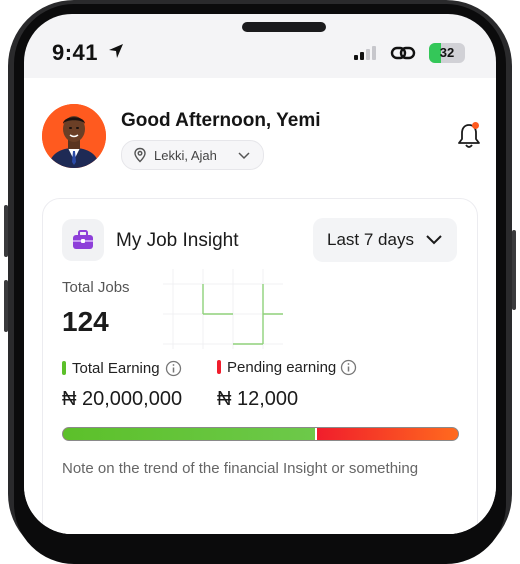 Image resolution: width=520 pixels, height=564 pixels. Describe the element at coordinates (223, 309) in the screenshot. I see `grid-decoration` at that location.